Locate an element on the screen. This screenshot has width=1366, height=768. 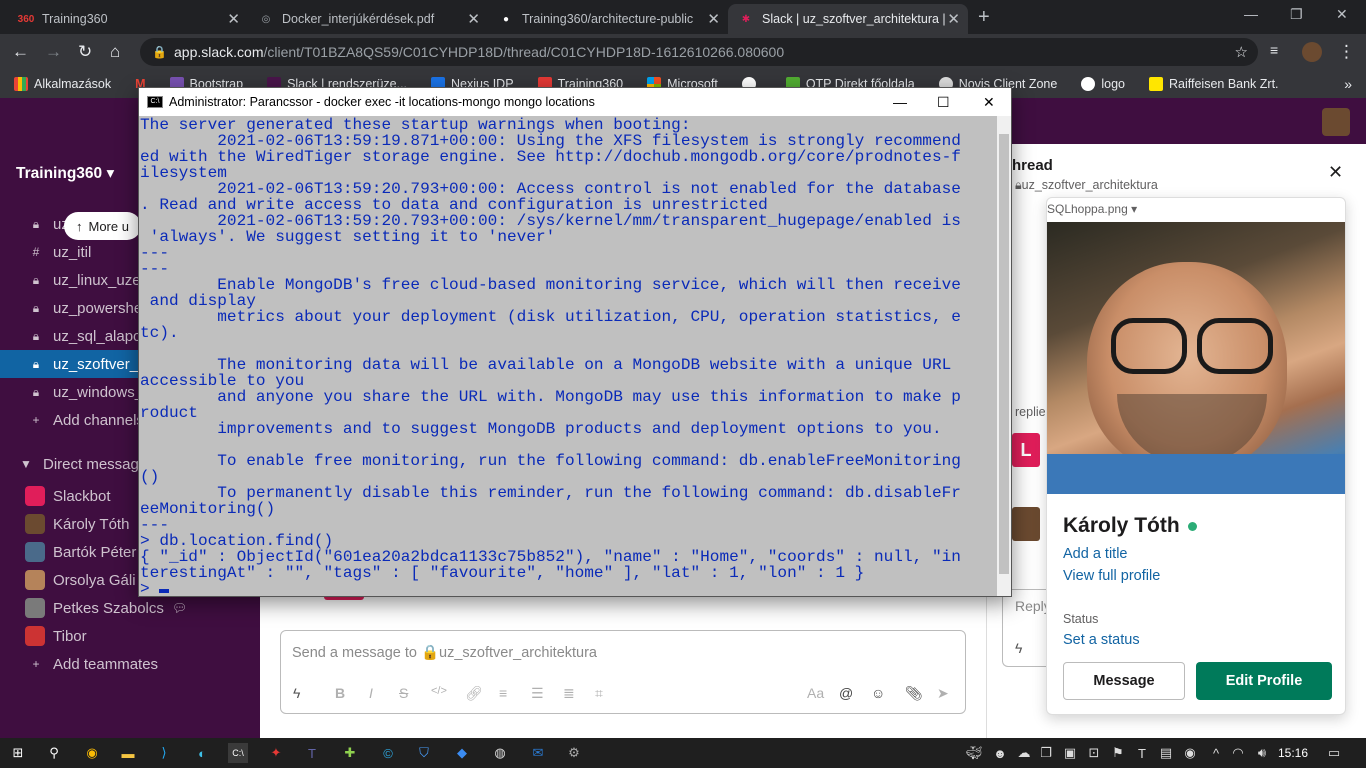
strikethrough-icon: S is located at coordinates (403, 693).